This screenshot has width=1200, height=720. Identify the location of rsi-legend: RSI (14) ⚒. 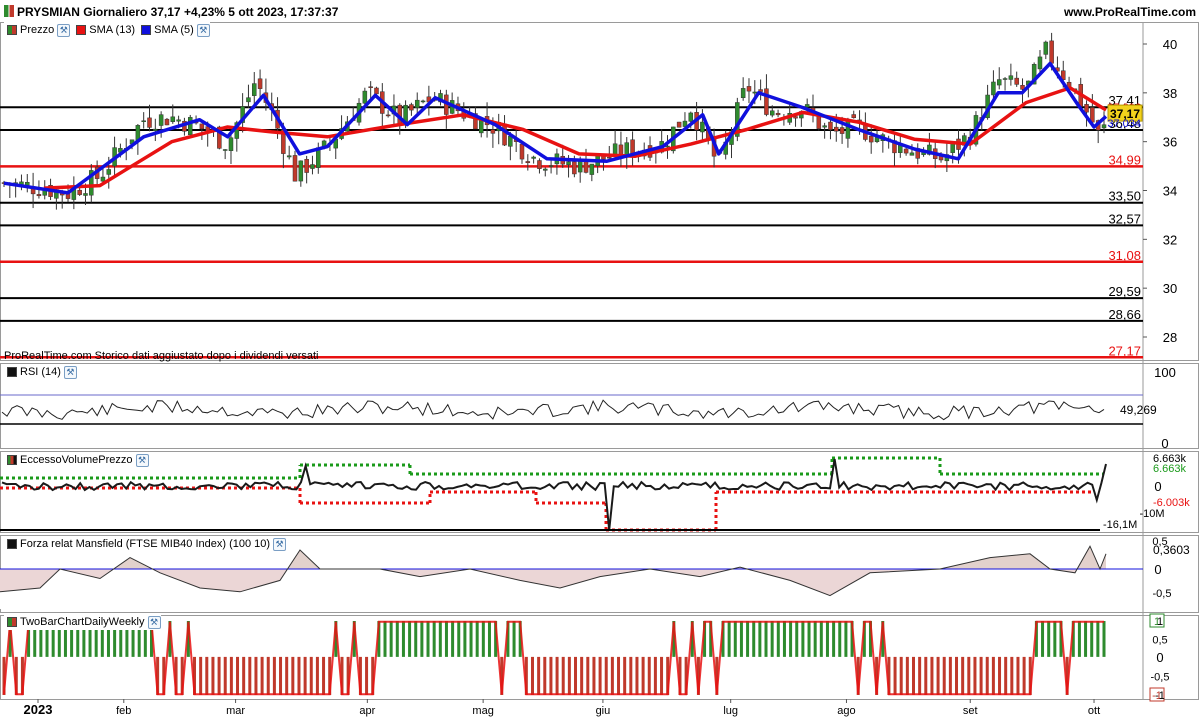
(40, 372).